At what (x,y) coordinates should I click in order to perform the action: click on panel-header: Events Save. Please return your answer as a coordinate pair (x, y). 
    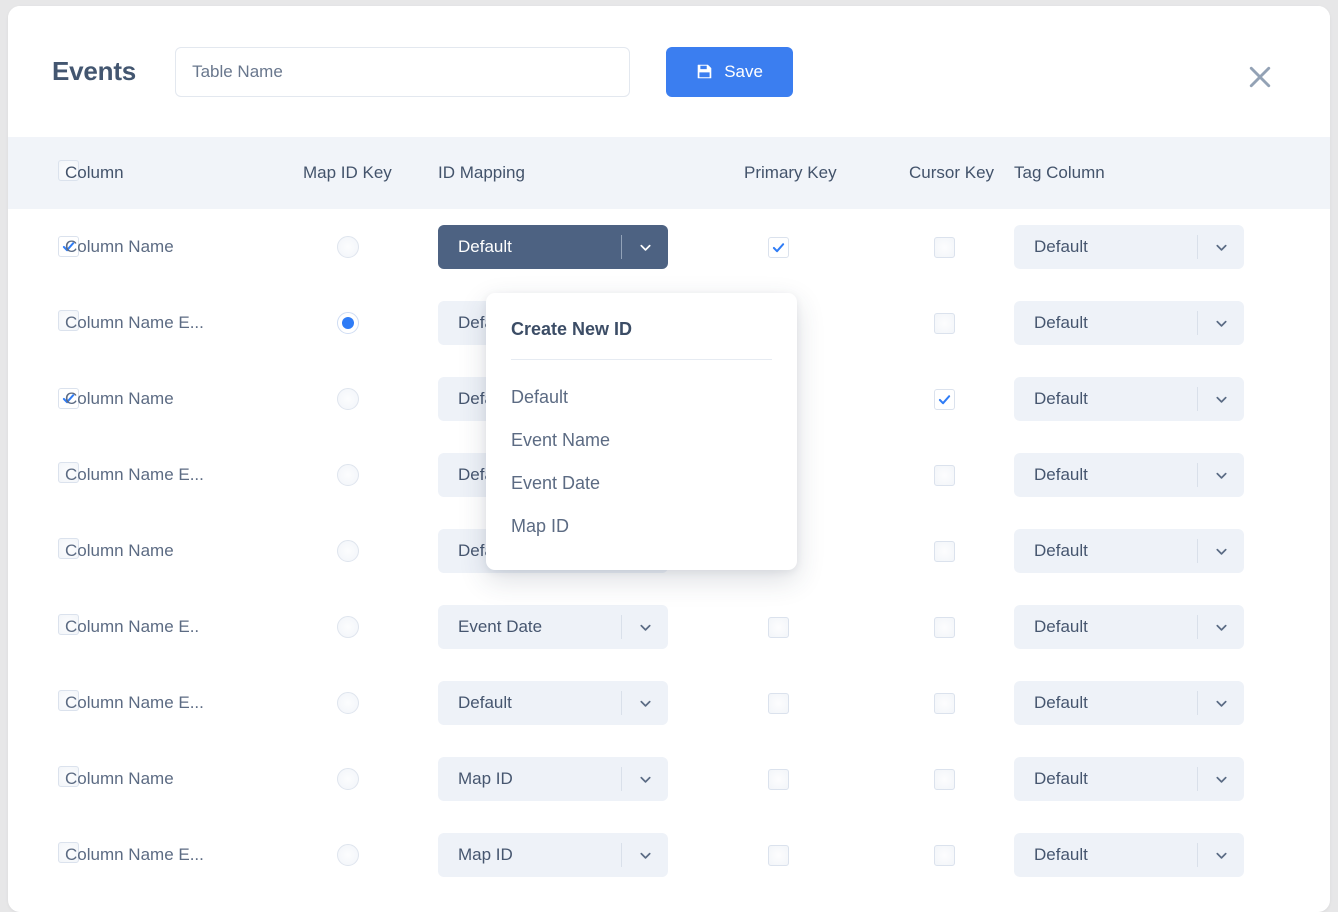
    Looking at the image, I should click on (669, 71).